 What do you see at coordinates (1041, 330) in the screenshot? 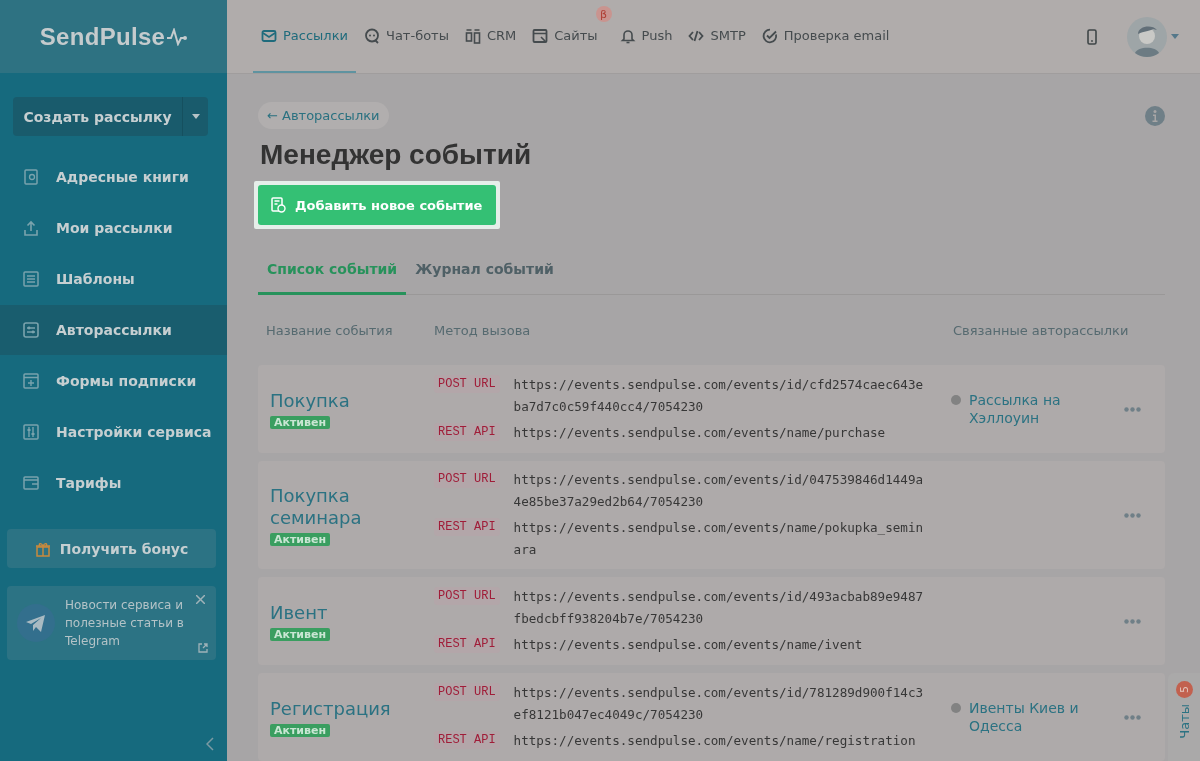
I see `column-header: Связанные авторассылки` at bounding box center [1041, 330].